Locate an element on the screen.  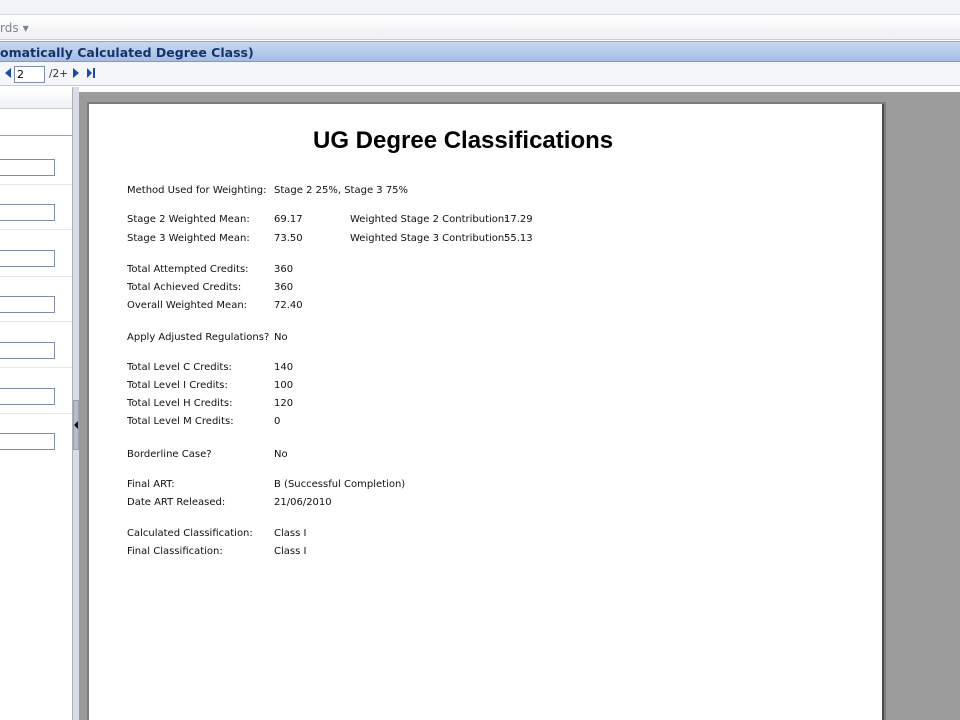
overall-mean-label: Overall Weighted Mean: is located at coordinates (187, 305).